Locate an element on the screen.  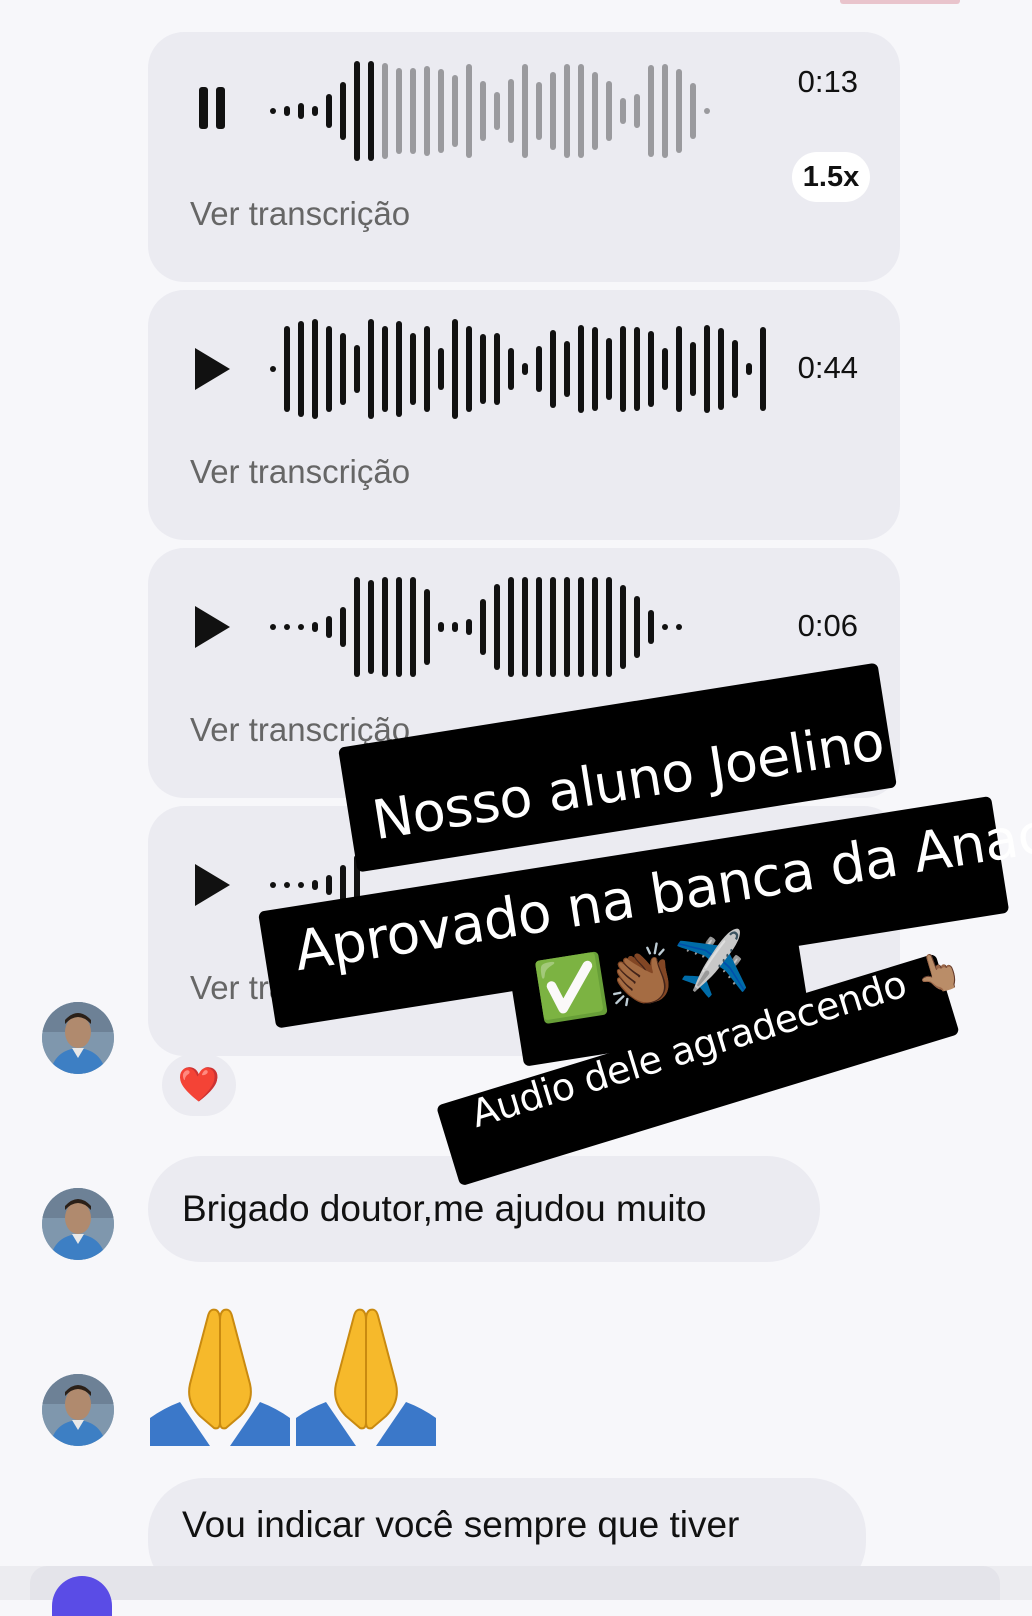
heart-icon: ❤️ is located at coordinates (199, 1085).